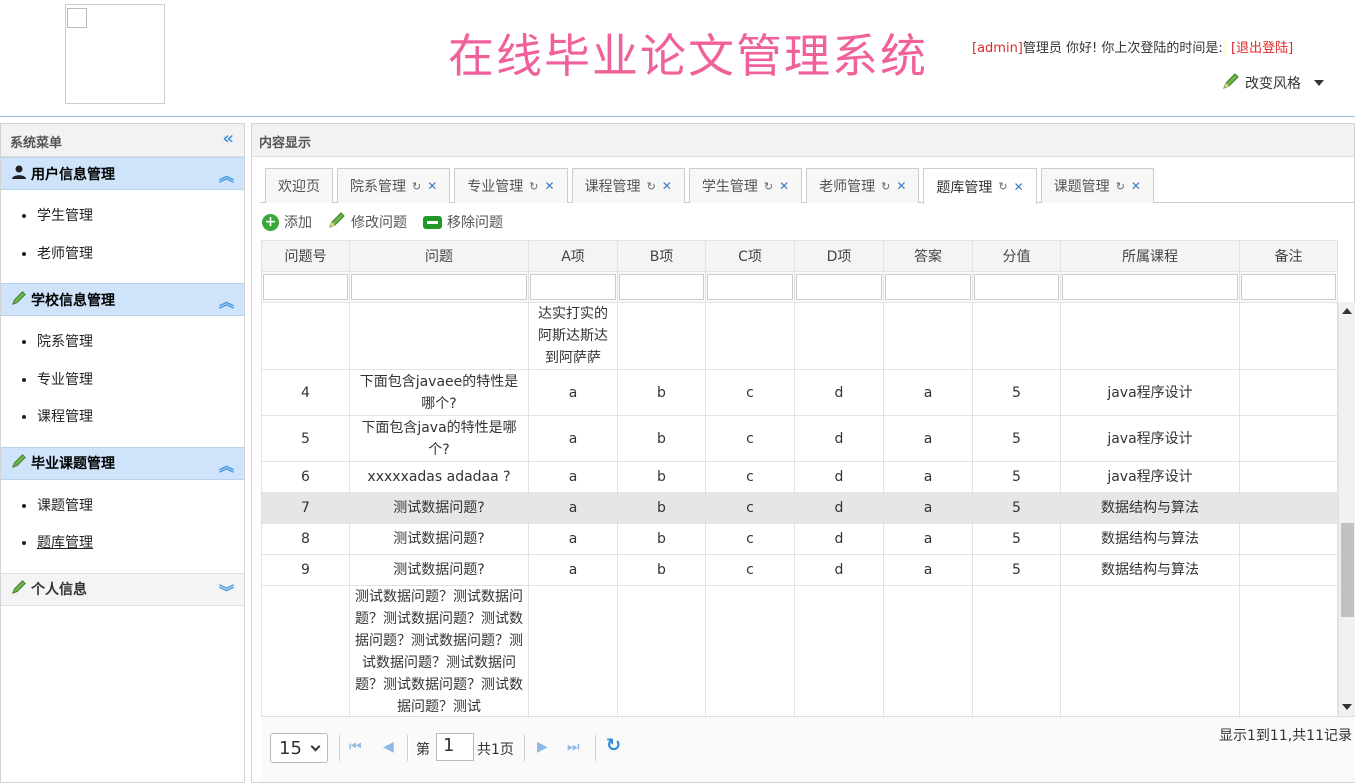 This screenshot has width=1355, height=783. Describe the element at coordinates (661, 256) in the screenshot. I see `column-header: B项` at that location.